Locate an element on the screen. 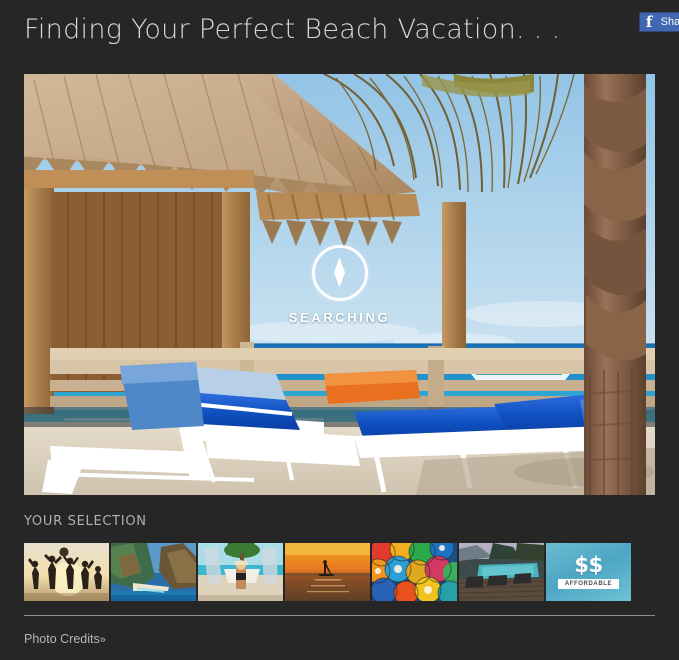  thumbnail-resort-pool is located at coordinates (501, 572).